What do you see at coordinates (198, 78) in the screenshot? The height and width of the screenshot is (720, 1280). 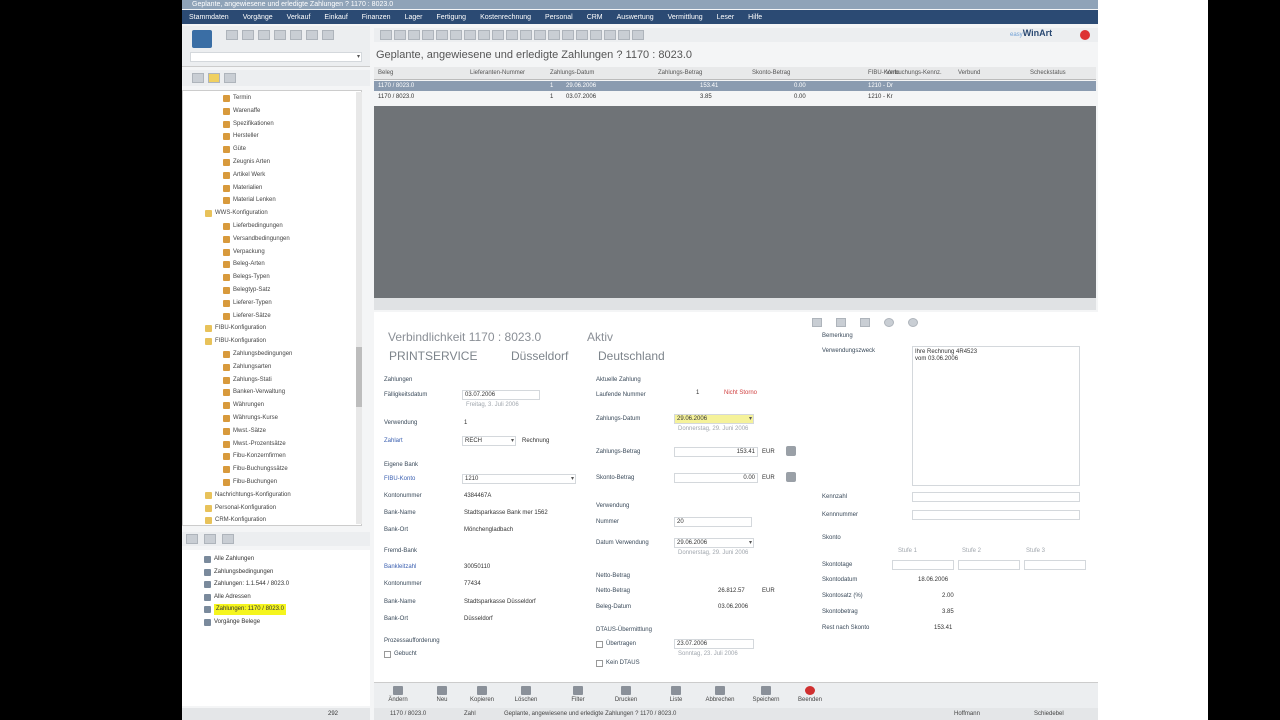 I see `tree-tab-icon` at bounding box center [198, 78].